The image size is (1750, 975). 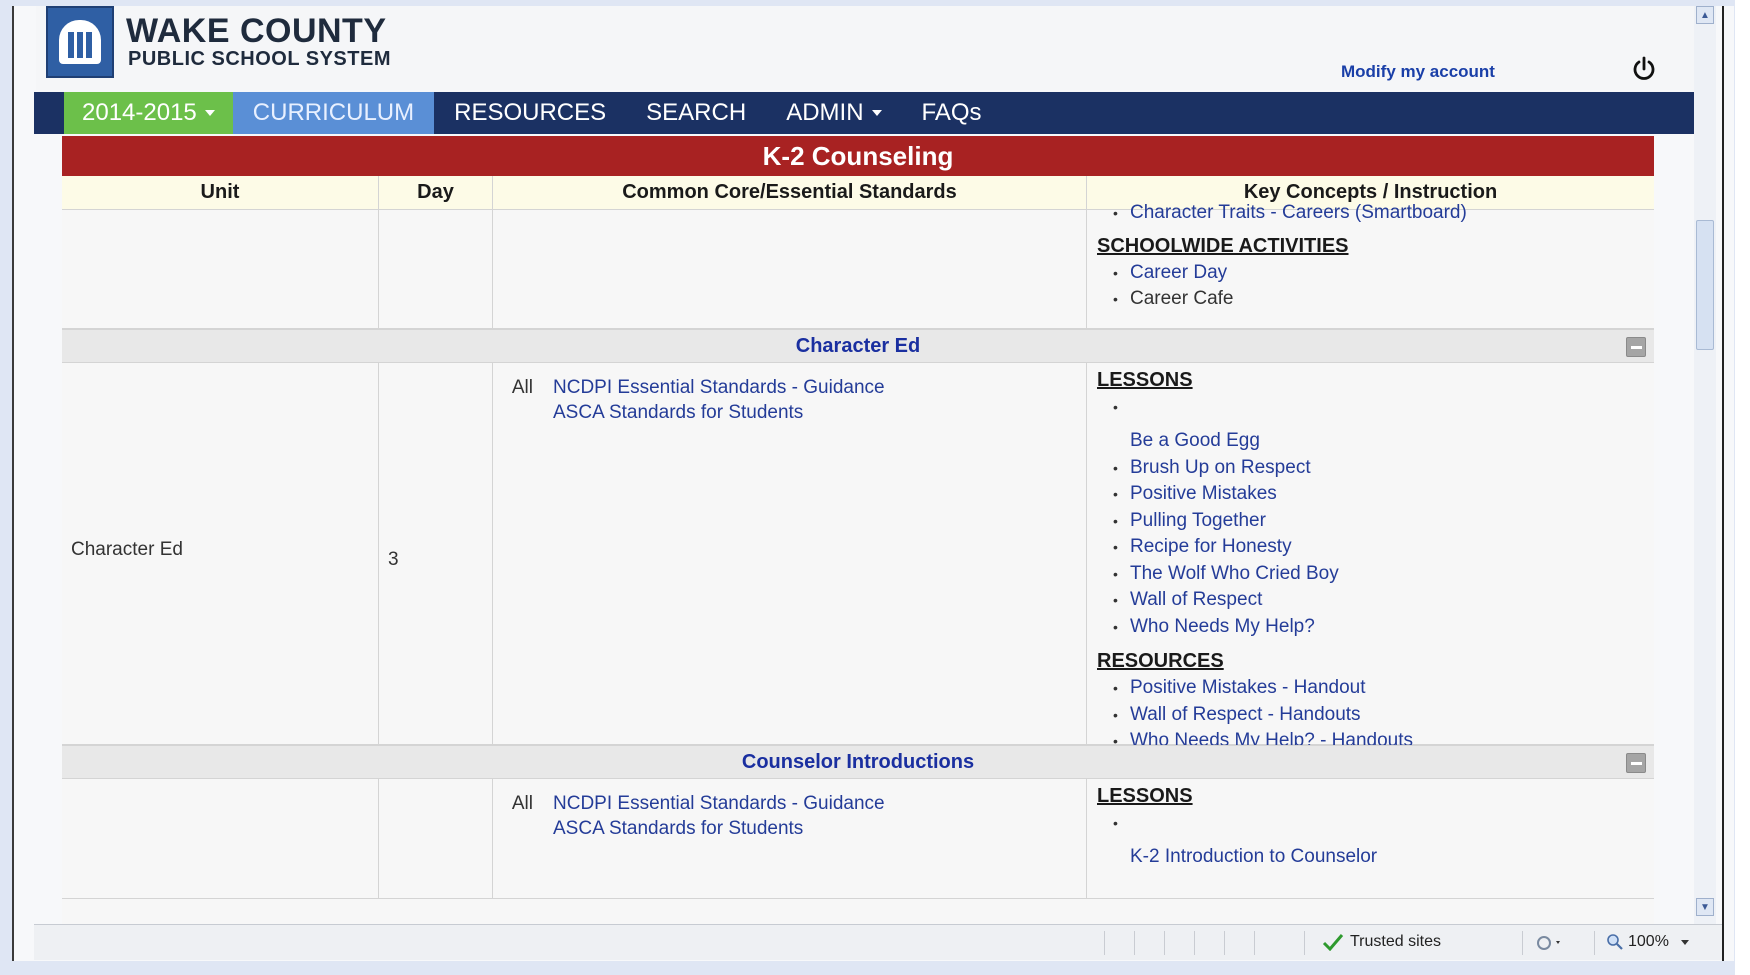 What do you see at coordinates (139, 112) in the screenshot?
I see `nav-year-label: 2014-2015` at bounding box center [139, 112].